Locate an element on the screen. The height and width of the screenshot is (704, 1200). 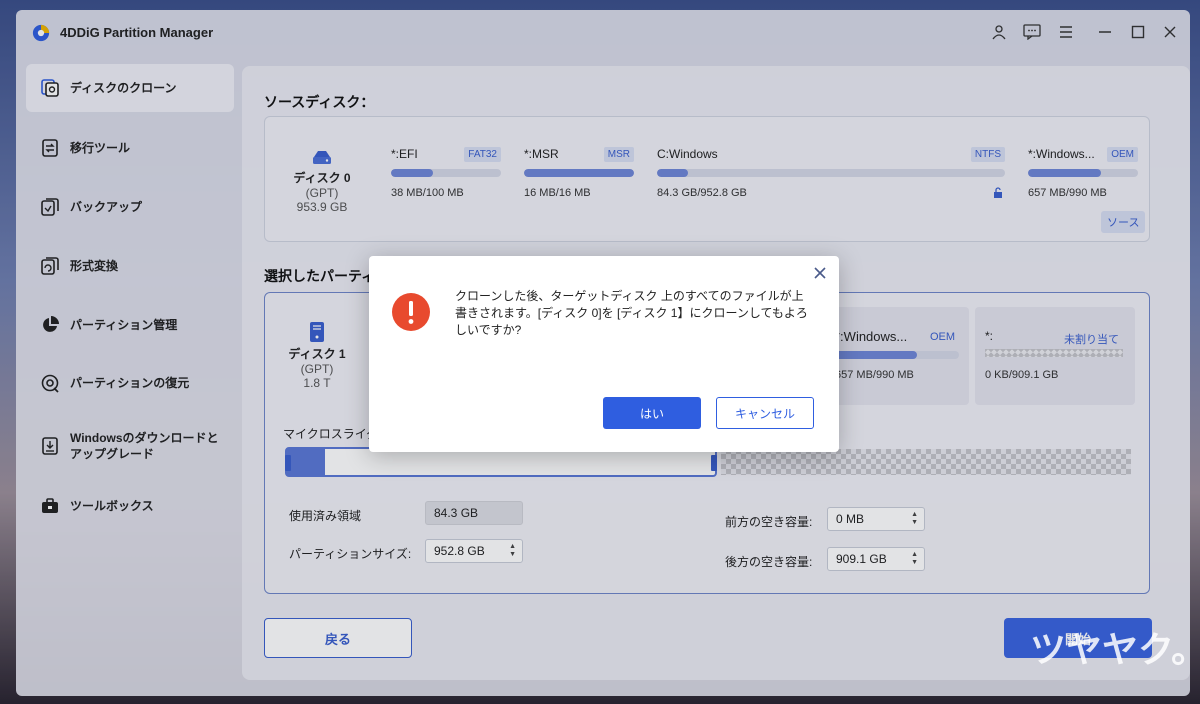
cancel-button: キャンセル is located at coordinates (765, 413).